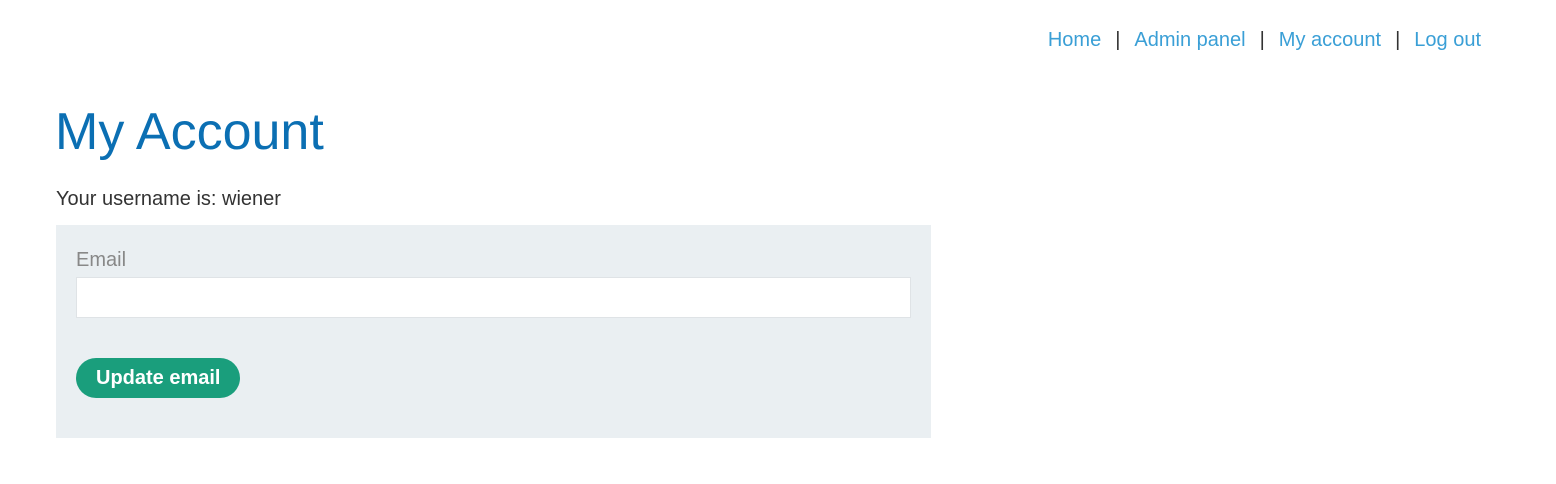 This screenshot has width=1556, height=484. I want to click on update-email-button: Update email, so click(158, 378).